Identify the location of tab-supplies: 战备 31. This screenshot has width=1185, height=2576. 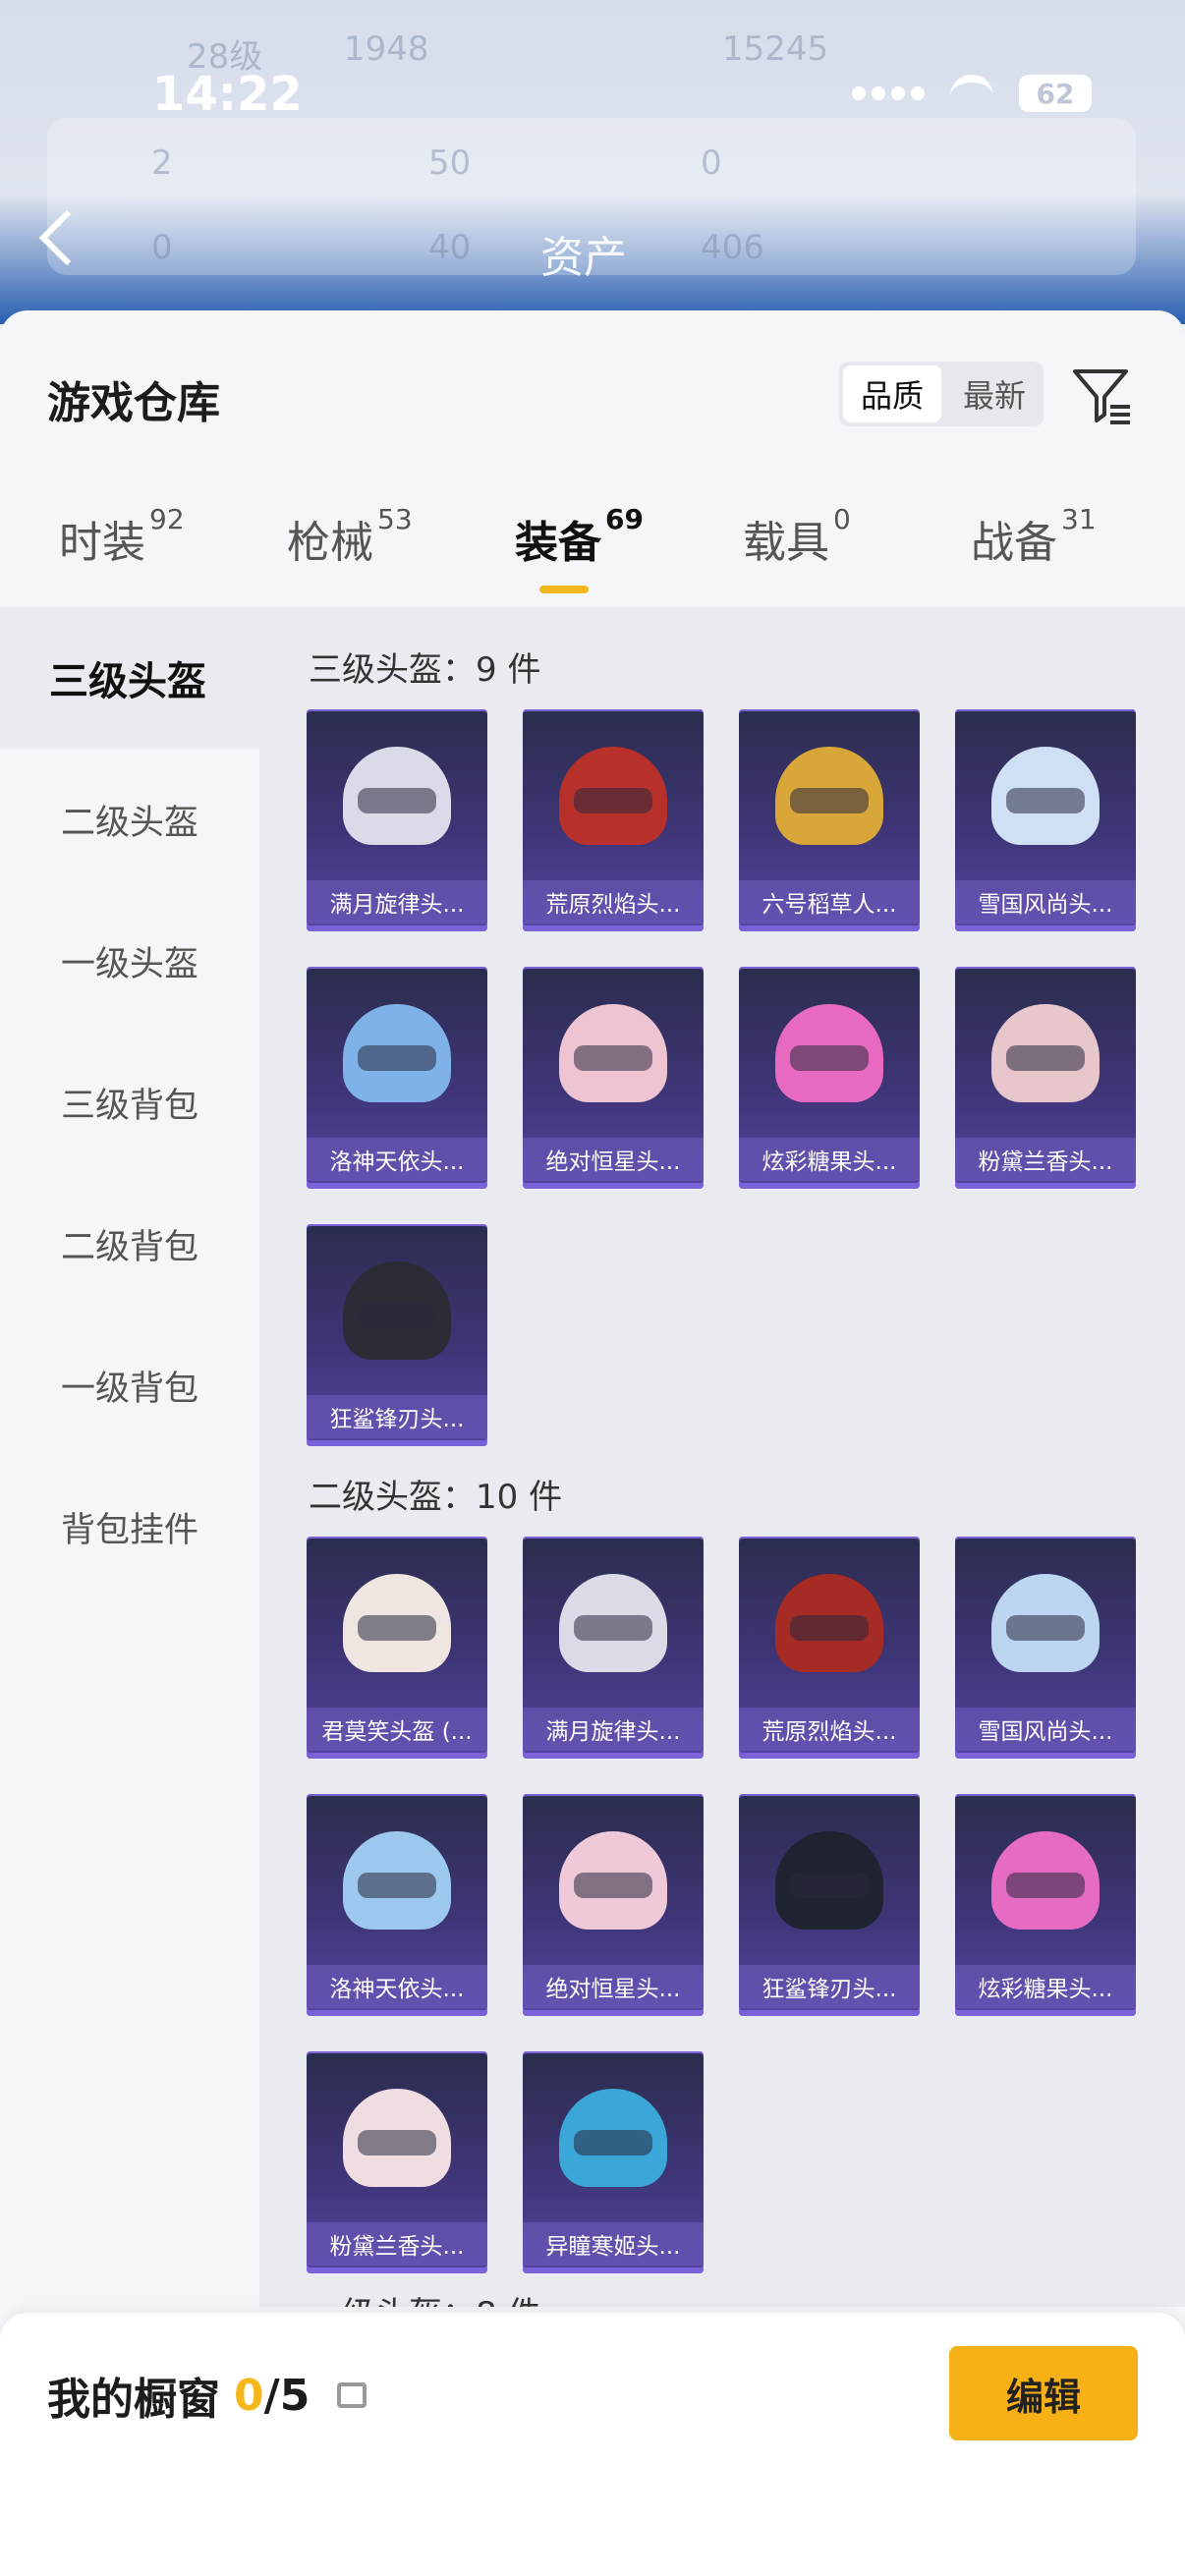
(1034, 536).